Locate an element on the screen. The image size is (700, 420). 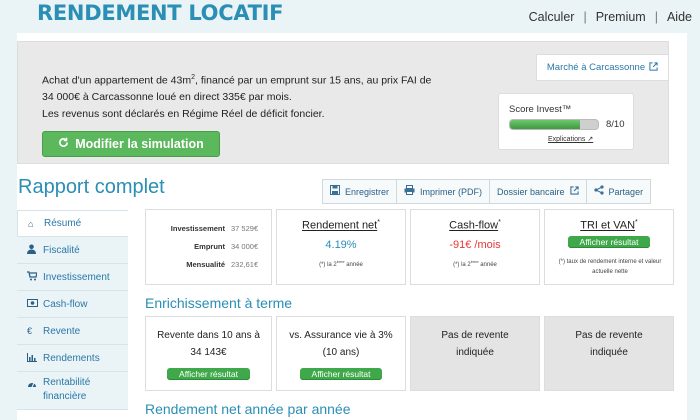
sidebar-item-revente: € Revente is located at coordinates (72, 331).